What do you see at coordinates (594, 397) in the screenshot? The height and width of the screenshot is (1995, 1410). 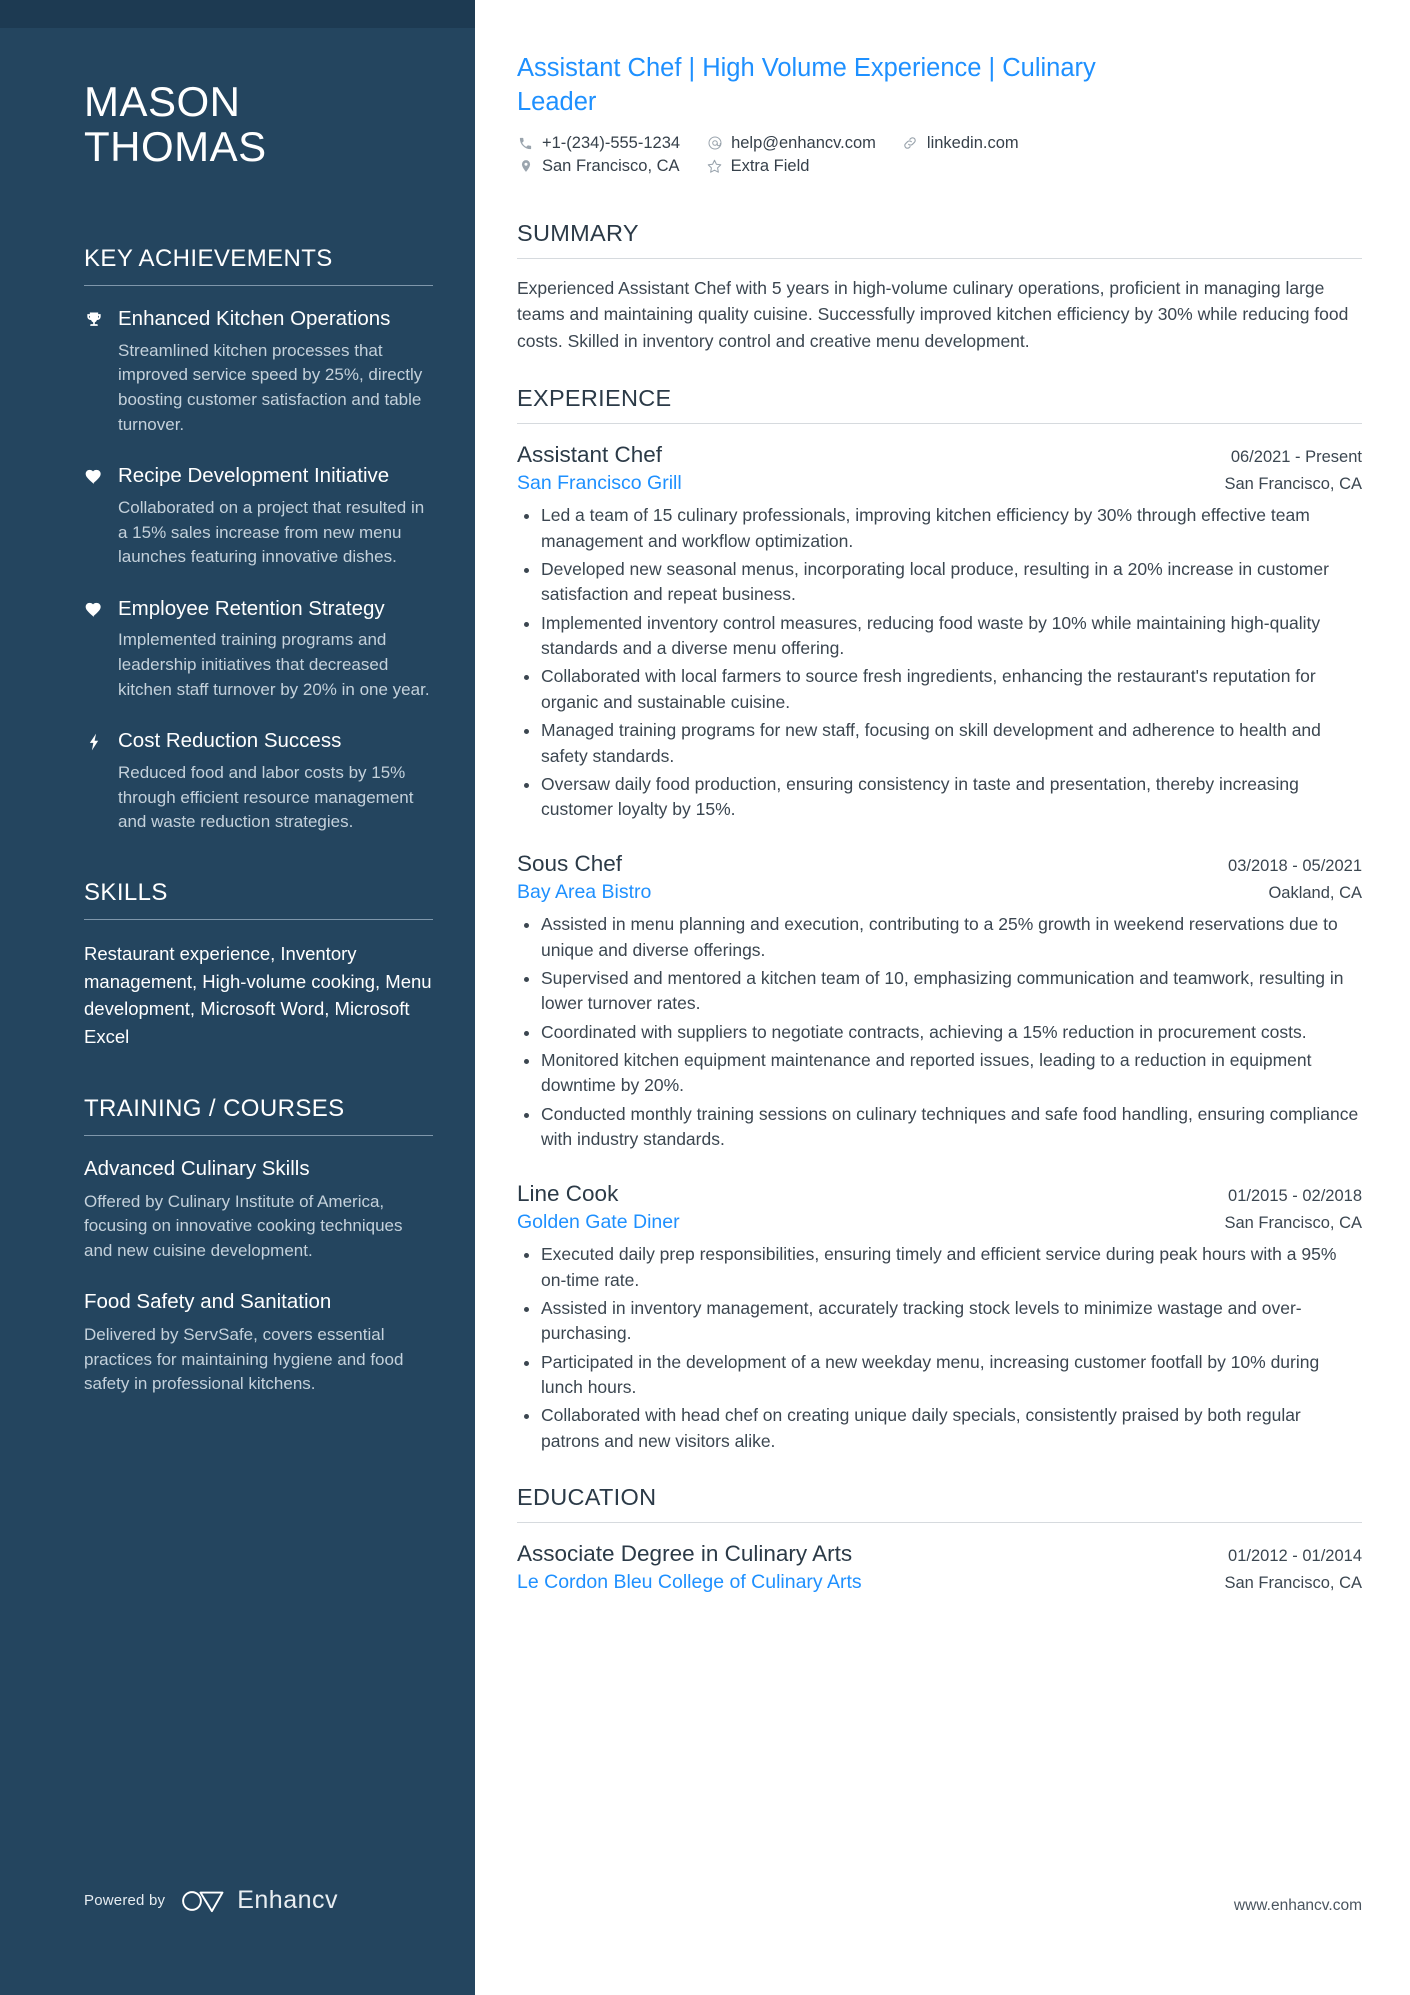 I see `experience-title: EXPERIENCE` at bounding box center [594, 397].